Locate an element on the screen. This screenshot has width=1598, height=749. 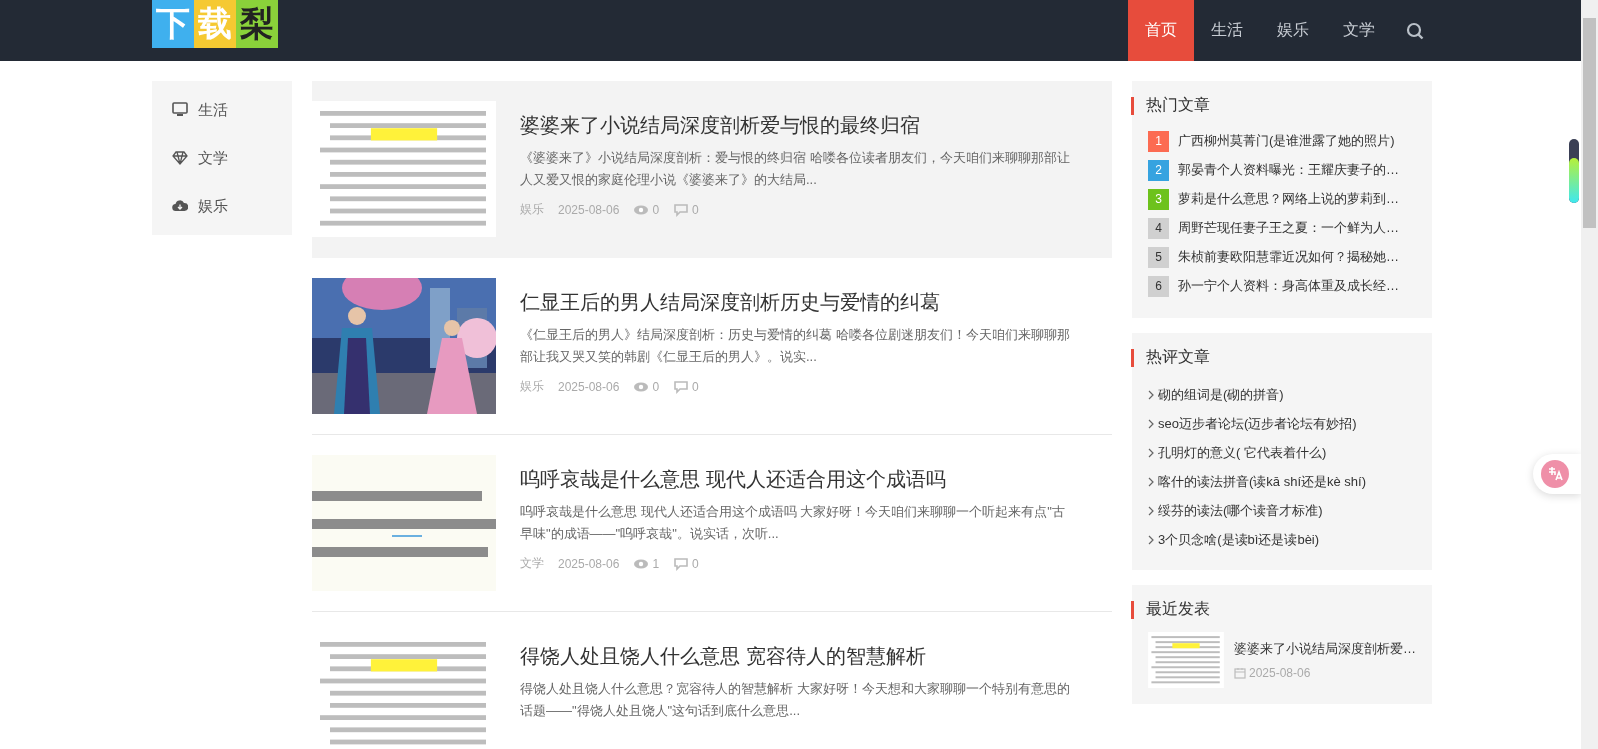
translate-icon is located at coordinates (1555, 474).